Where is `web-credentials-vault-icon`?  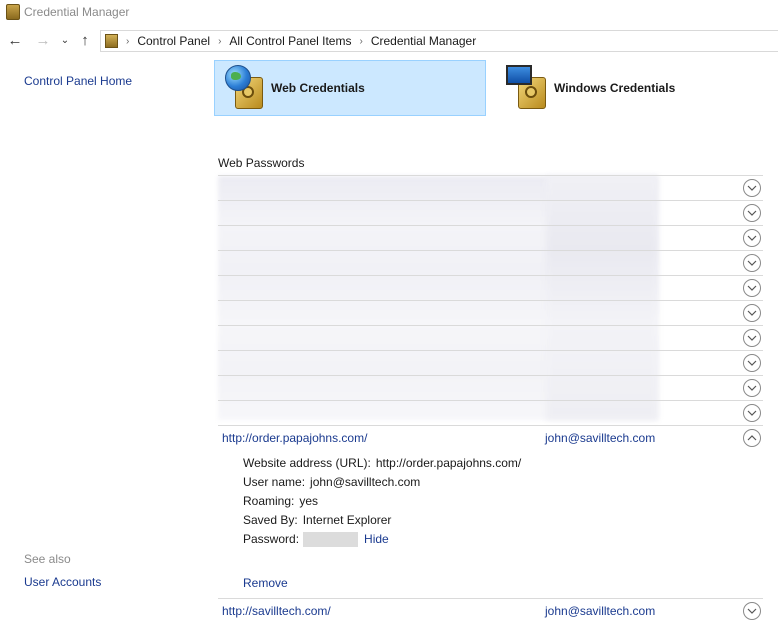 web-credentials-vault-icon is located at coordinates (244, 88).